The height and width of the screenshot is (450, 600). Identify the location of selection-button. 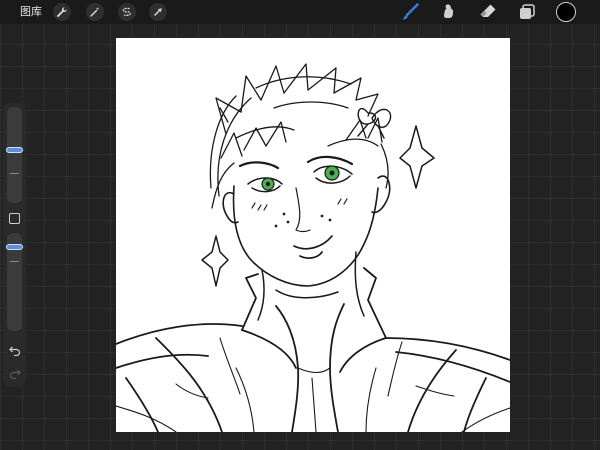
(127, 12).